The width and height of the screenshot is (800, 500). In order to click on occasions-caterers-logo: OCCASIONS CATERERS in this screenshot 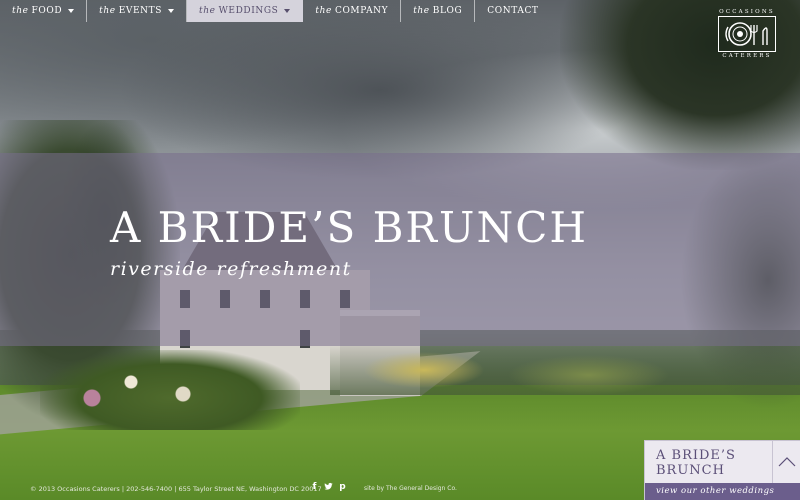, I will do `click(747, 36)`.